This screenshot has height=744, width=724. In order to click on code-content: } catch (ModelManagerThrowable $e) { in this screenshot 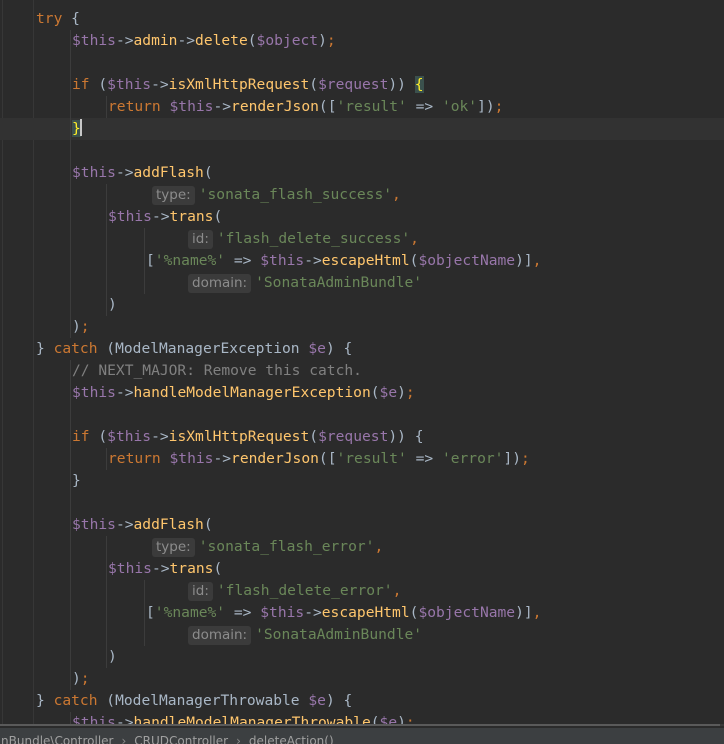, I will do `click(194, 701)`.